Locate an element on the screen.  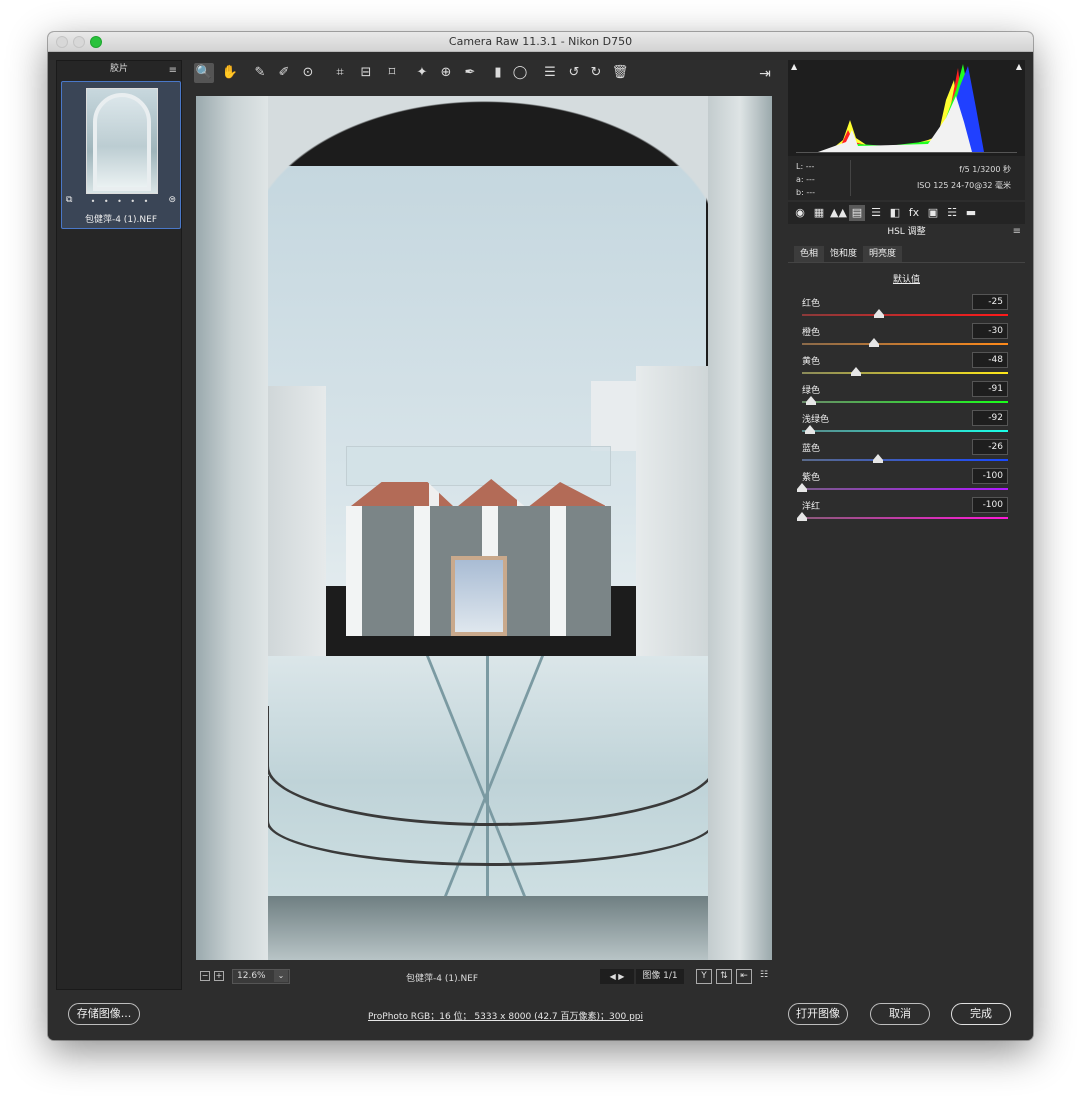
subtab-hue: 色相 is located at coordinates (809, 254).